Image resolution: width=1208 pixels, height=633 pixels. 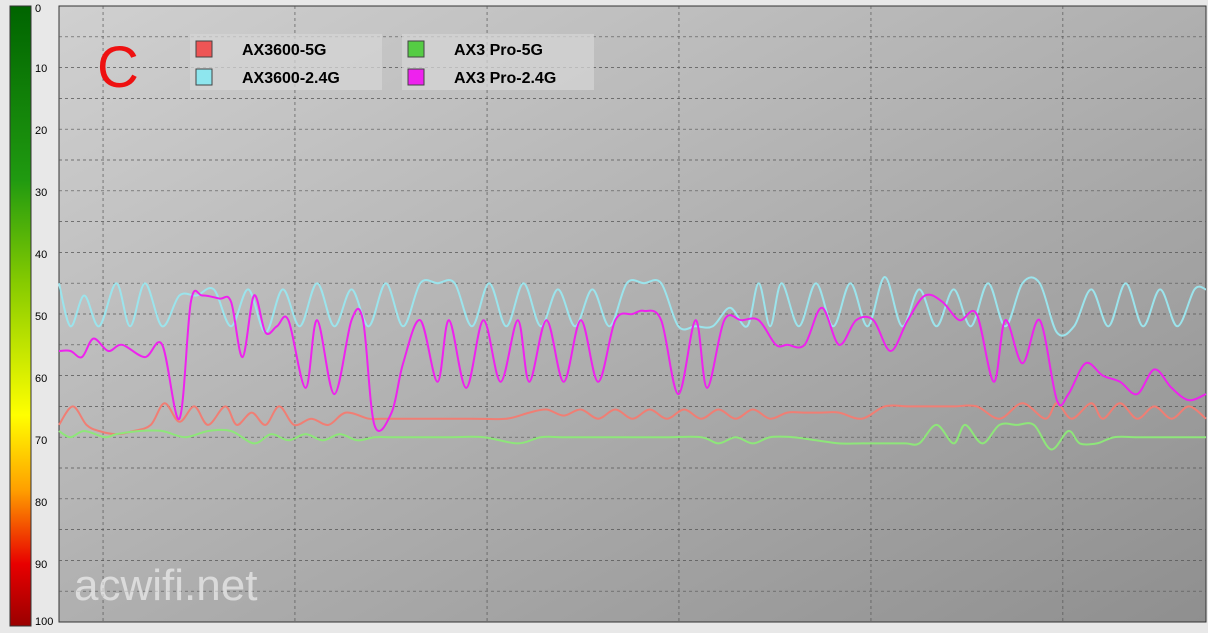 I want to click on legend-swatch-ax3600-2-4g, so click(x=204, y=77).